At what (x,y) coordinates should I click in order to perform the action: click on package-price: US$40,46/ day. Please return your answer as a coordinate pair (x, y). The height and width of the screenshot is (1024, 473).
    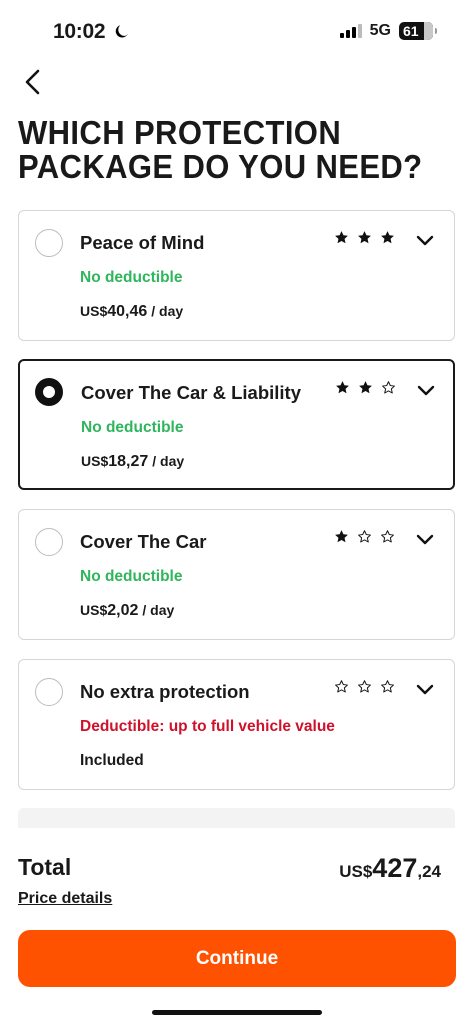
    Looking at the image, I should click on (131, 312).